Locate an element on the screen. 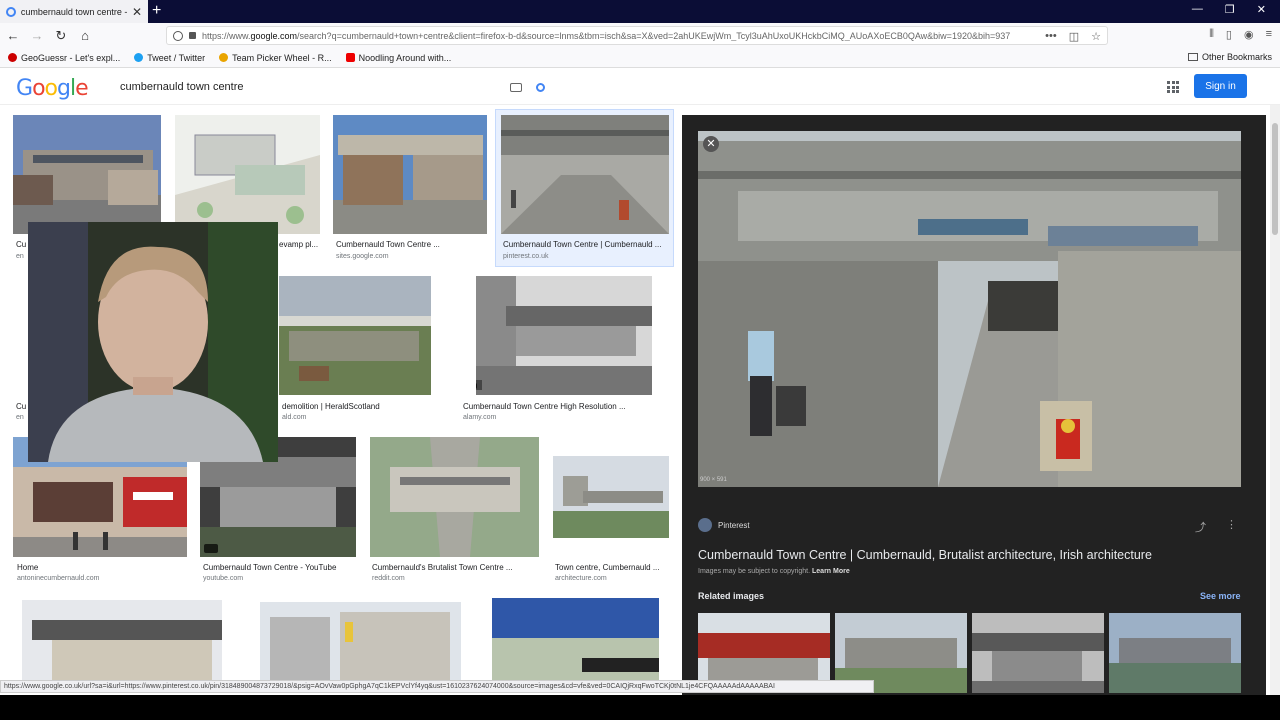 The image size is (1280, 720). result-source: pinterest.co.uk is located at coordinates (526, 256).